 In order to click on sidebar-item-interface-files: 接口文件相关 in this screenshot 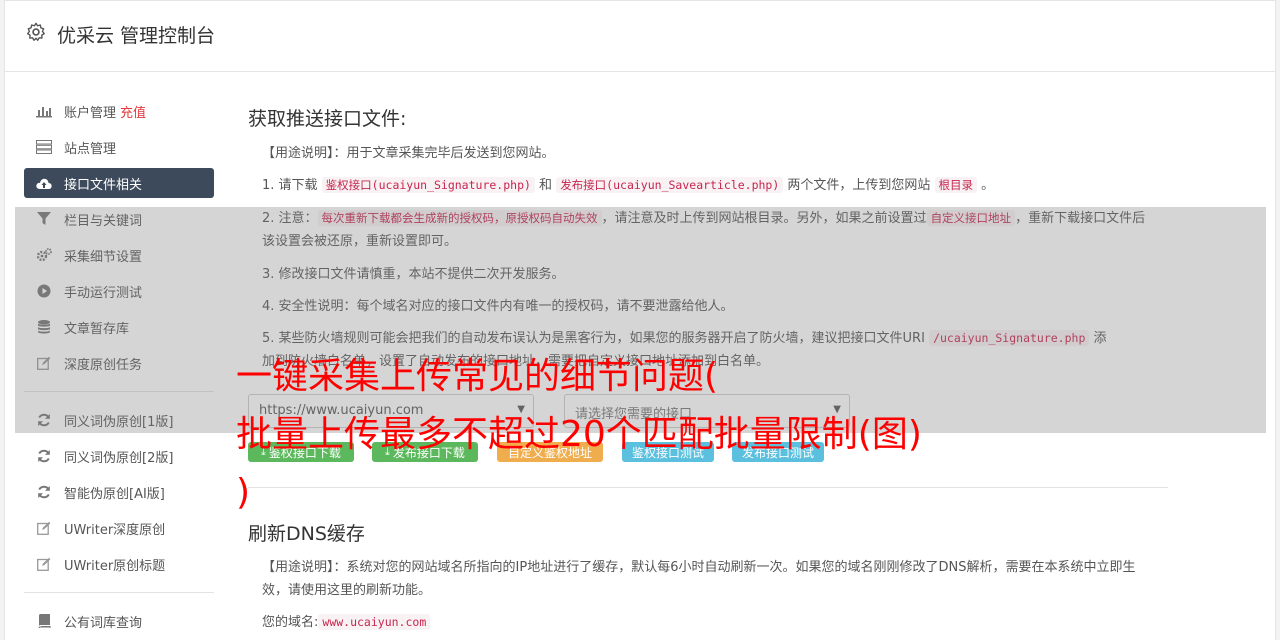, I will do `click(119, 183)`.